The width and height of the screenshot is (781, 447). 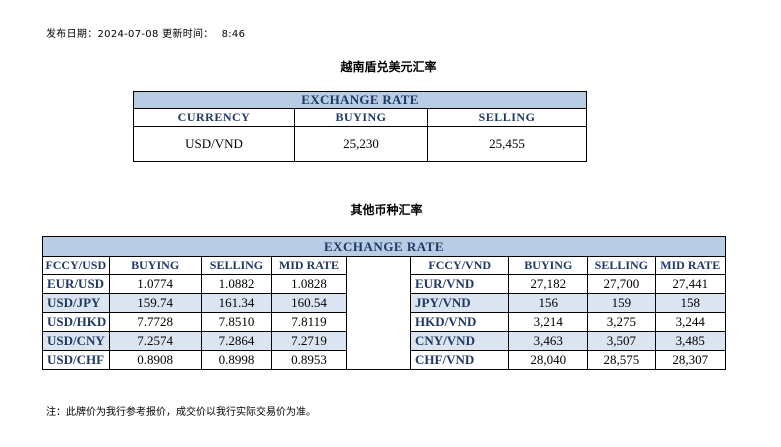 What do you see at coordinates (621, 284) in the screenshot?
I see `selling-cell: 27,700` at bounding box center [621, 284].